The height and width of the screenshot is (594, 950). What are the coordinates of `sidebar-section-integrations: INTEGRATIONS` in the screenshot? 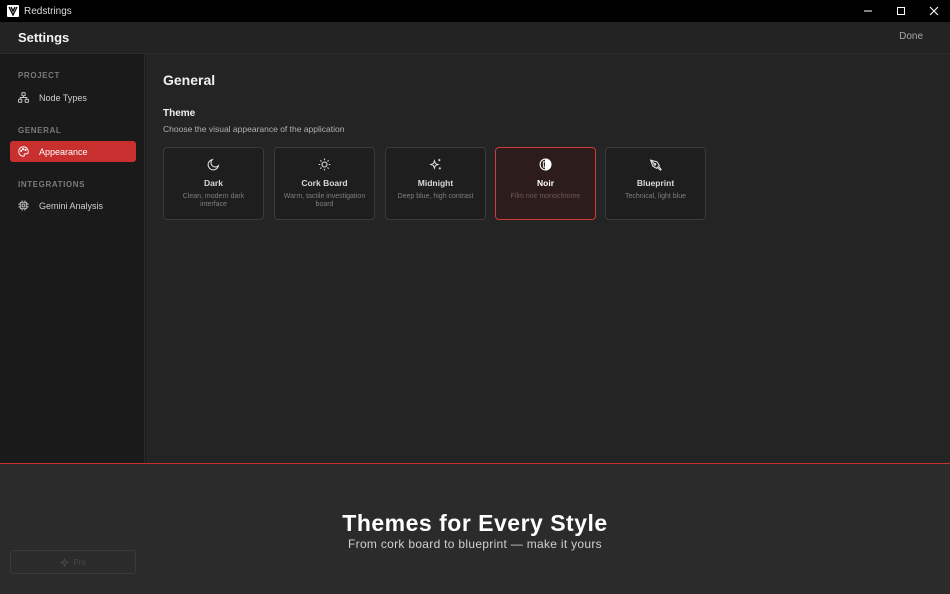 It's located at (52, 184).